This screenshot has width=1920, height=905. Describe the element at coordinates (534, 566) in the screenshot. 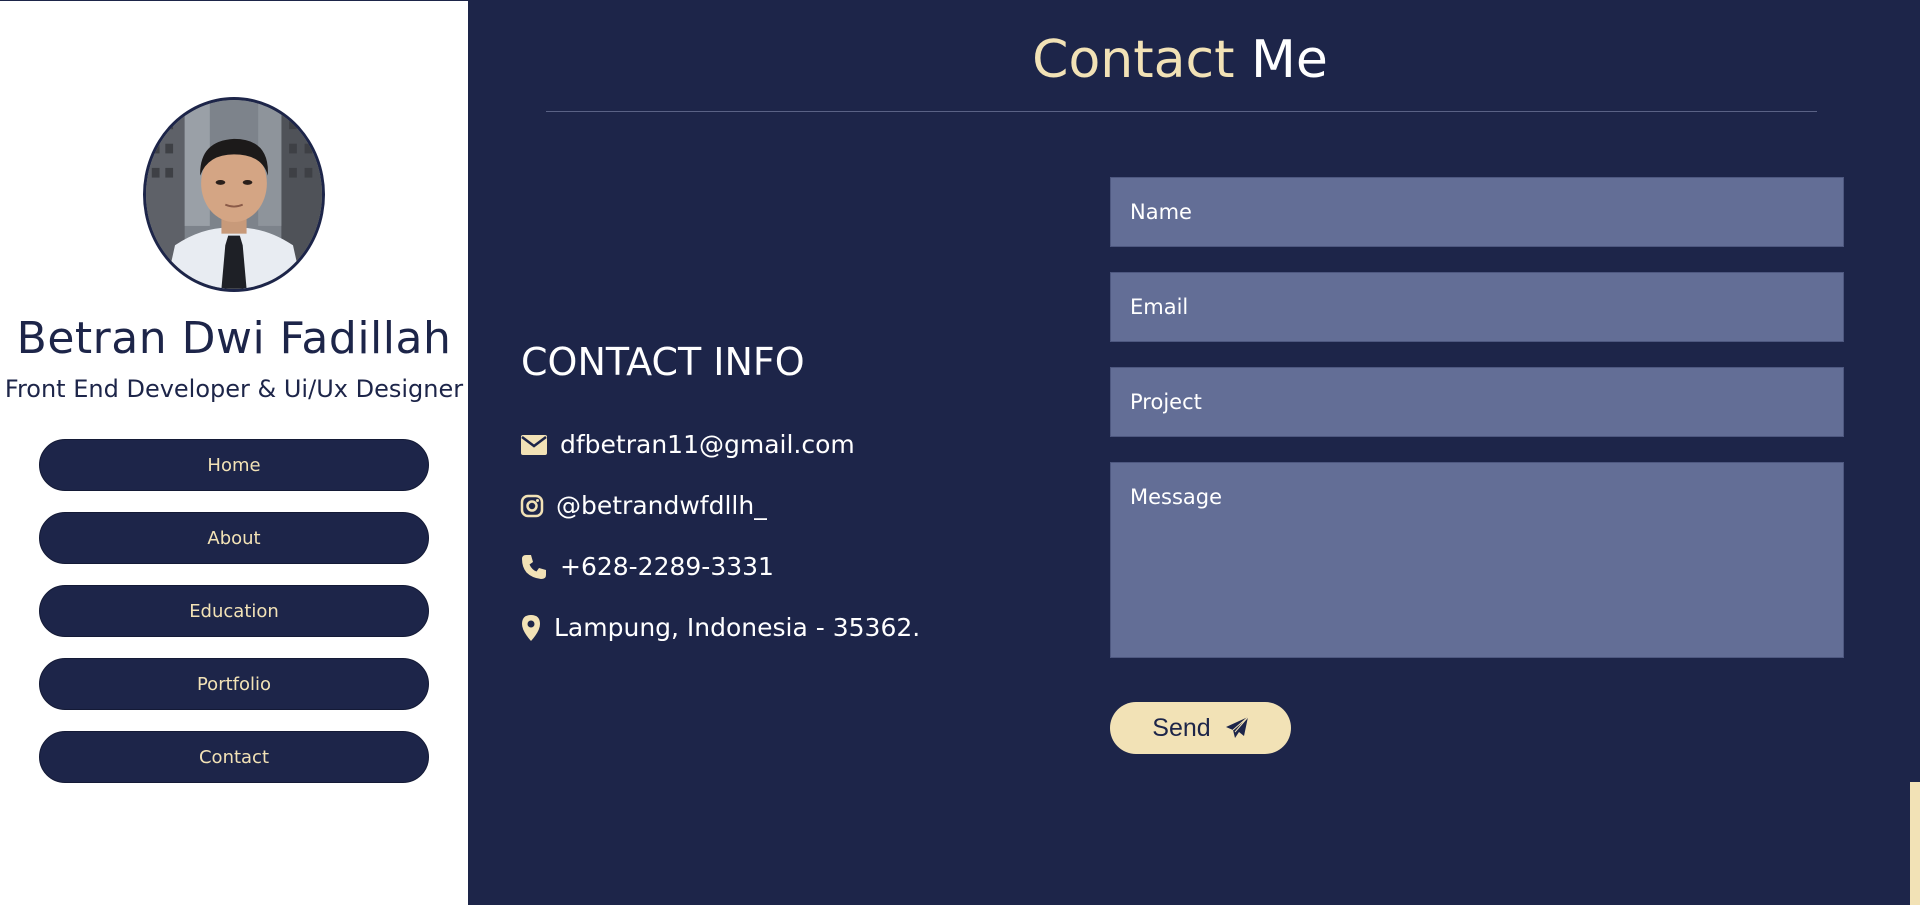

I see `phone-icon` at that location.